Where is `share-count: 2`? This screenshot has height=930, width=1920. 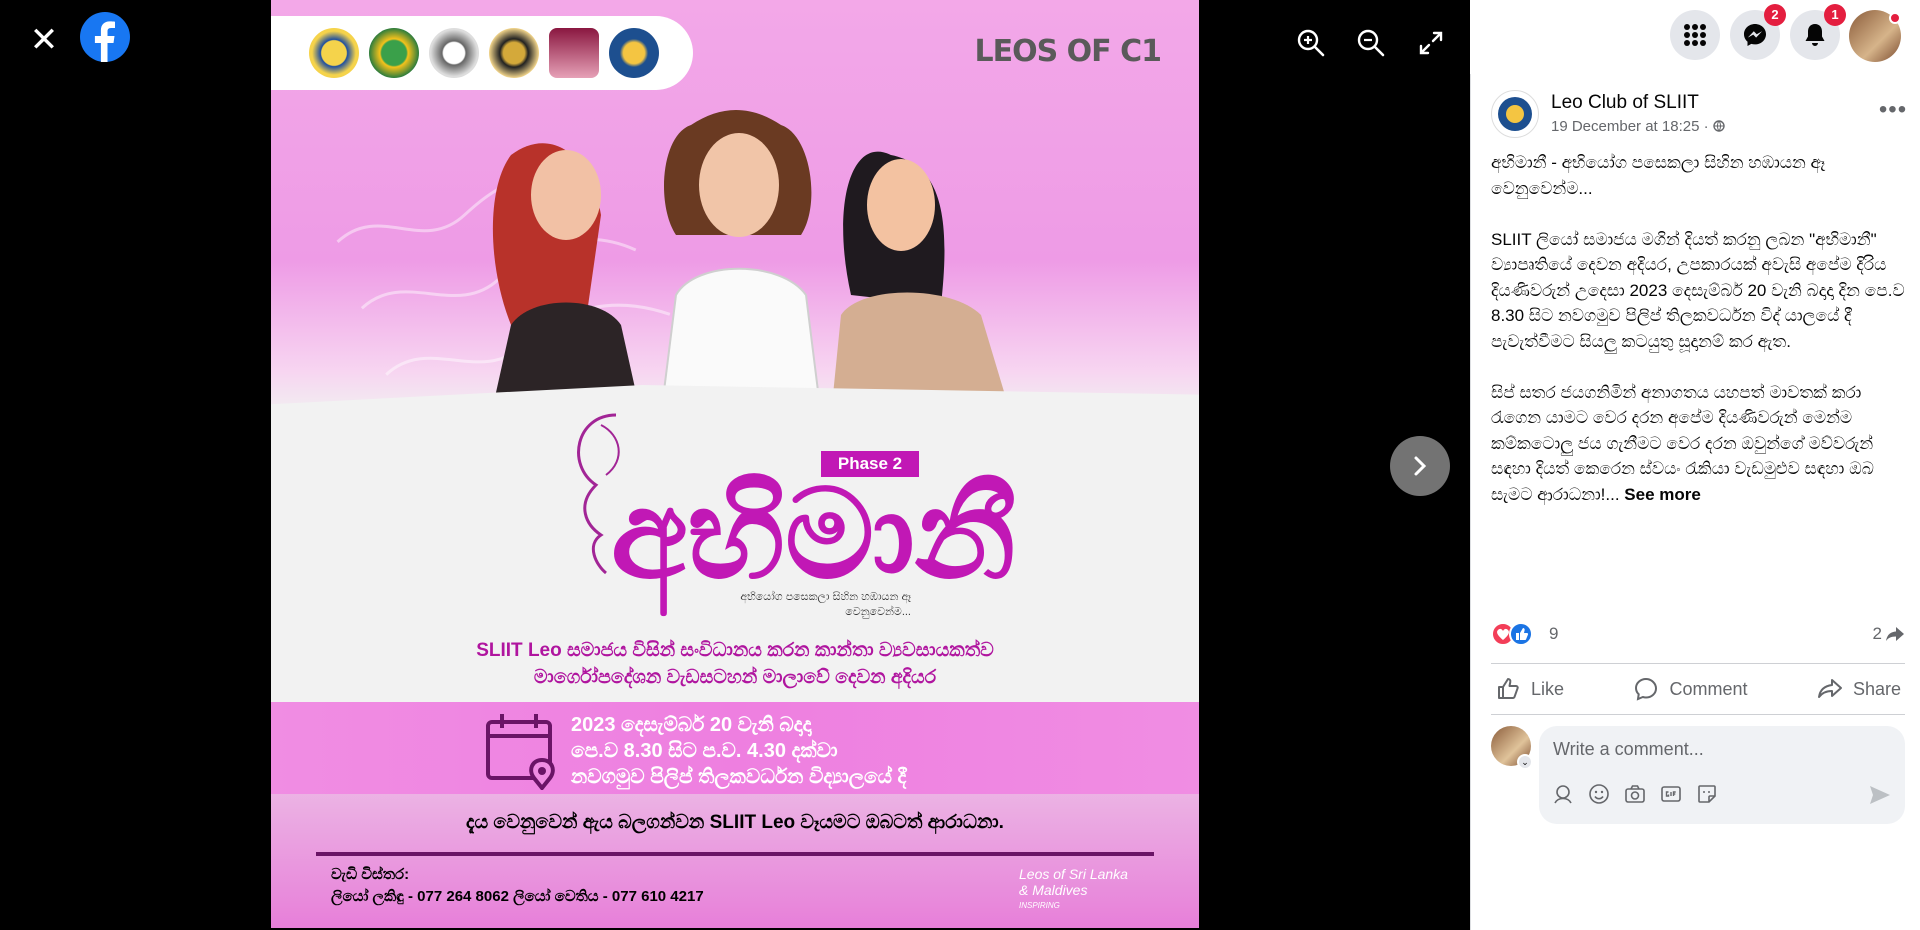
share-count: 2 is located at coordinates (1889, 634).